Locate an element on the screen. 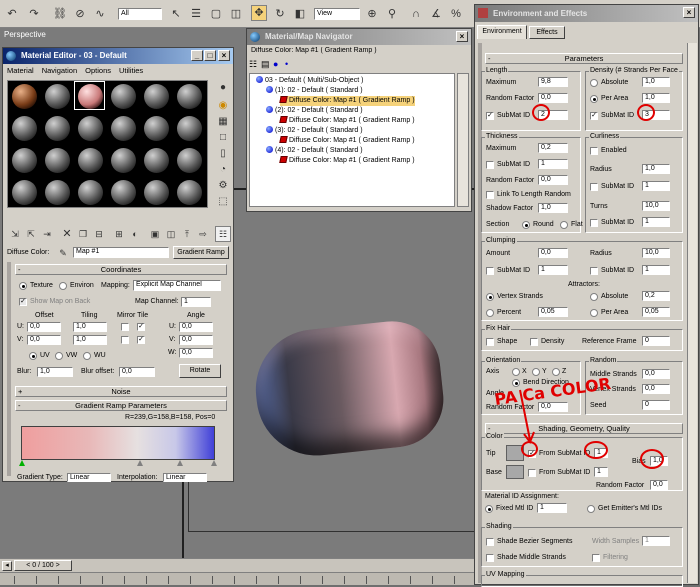 The height and width of the screenshot is (587, 700). window-crossing-icon: ◫ is located at coordinates (236, 14).